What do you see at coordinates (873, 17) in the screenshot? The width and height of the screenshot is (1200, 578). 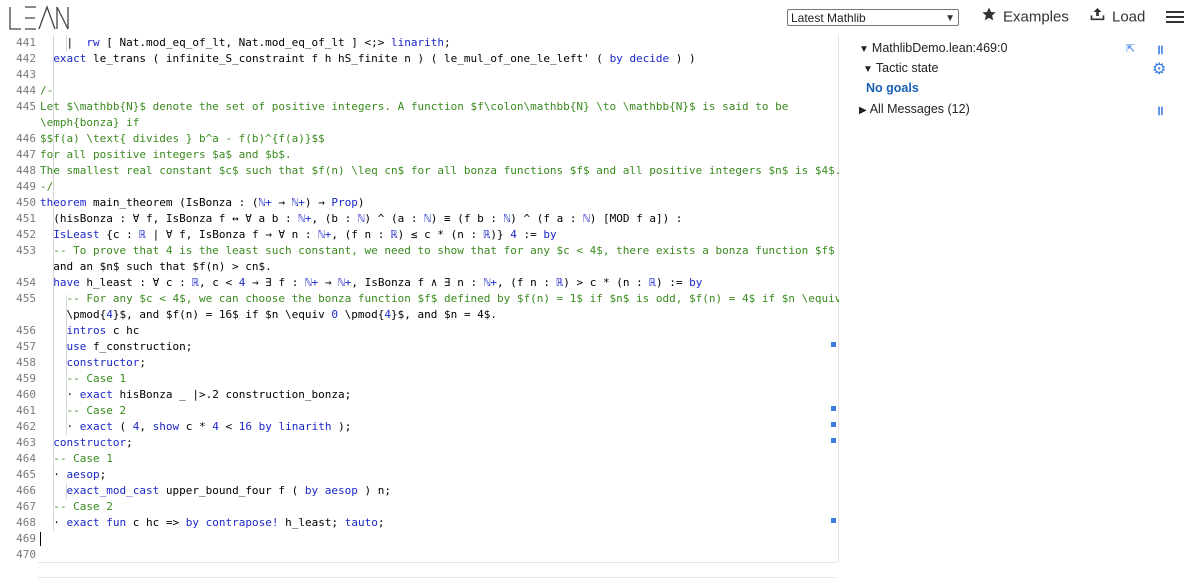 I see `project-select: Latest Mathlib ▼` at bounding box center [873, 17].